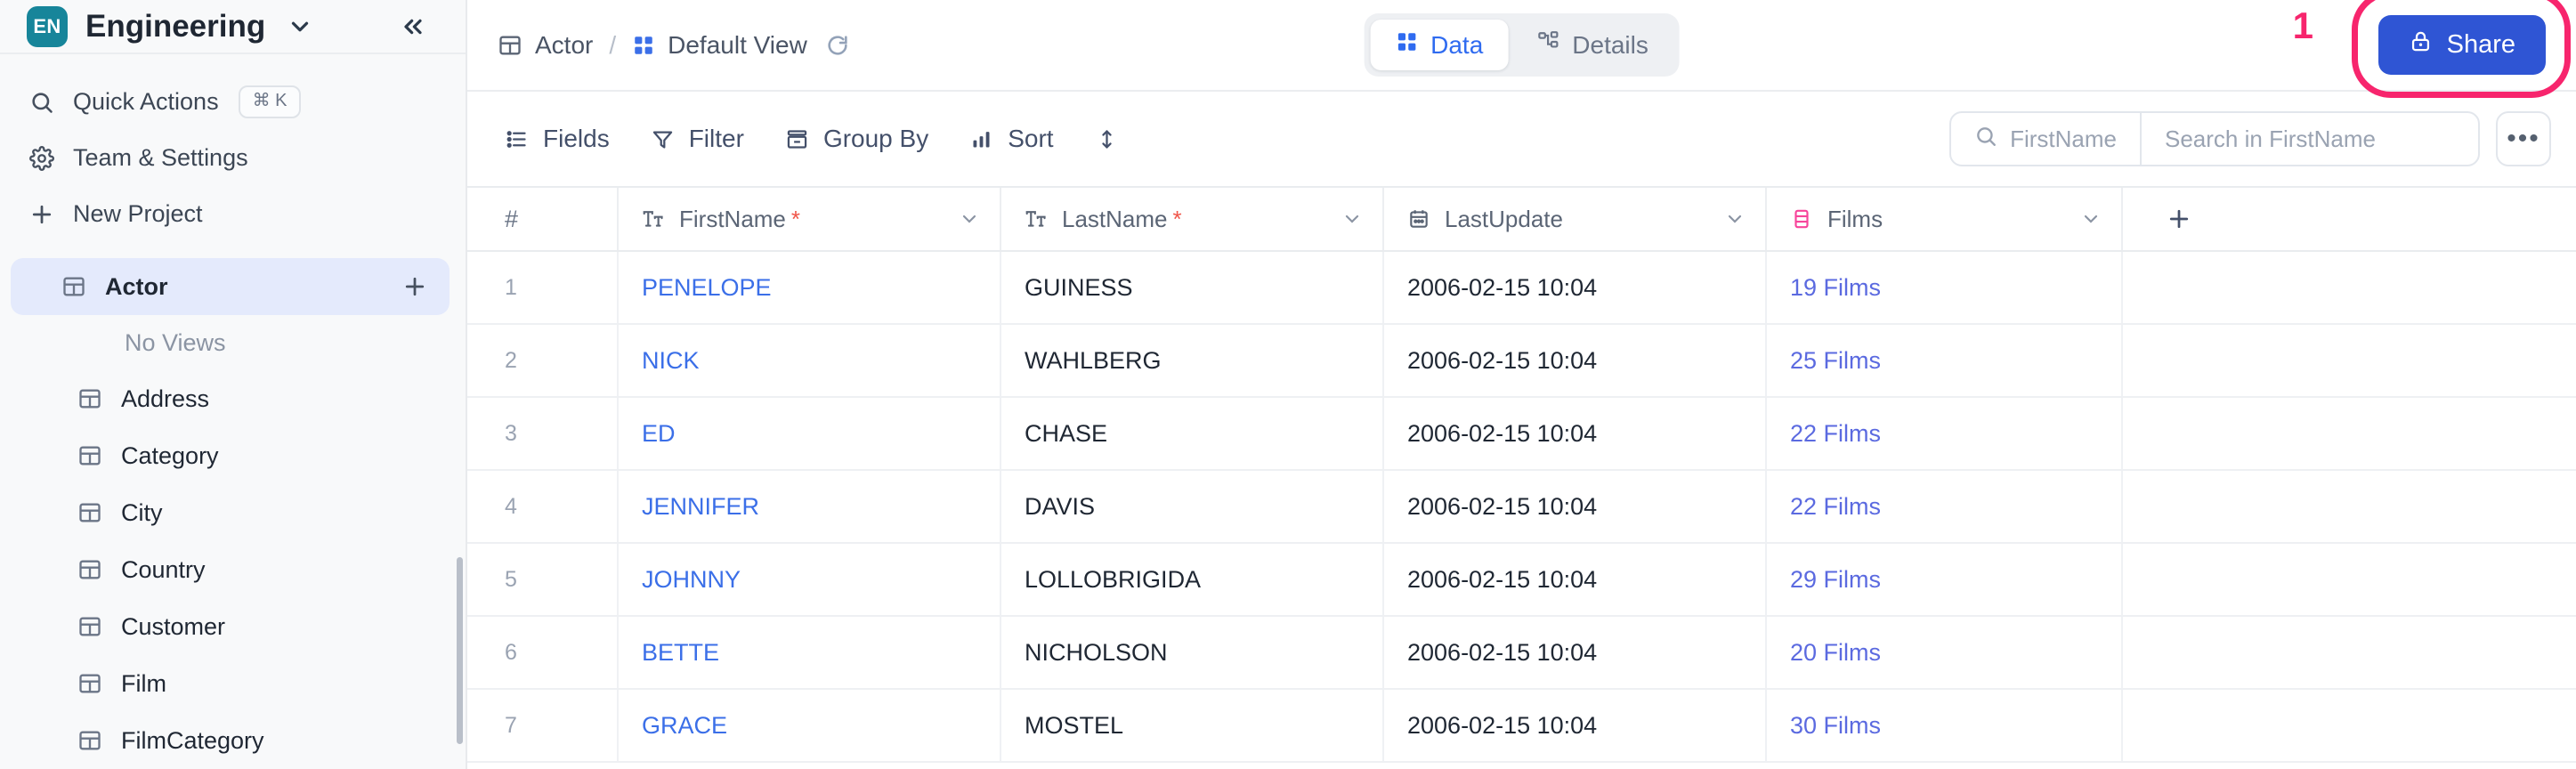 This screenshot has width=2576, height=769. Describe the element at coordinates (163, 569) in the screenshot. I see `sidebar-item-label: Country` at that location.